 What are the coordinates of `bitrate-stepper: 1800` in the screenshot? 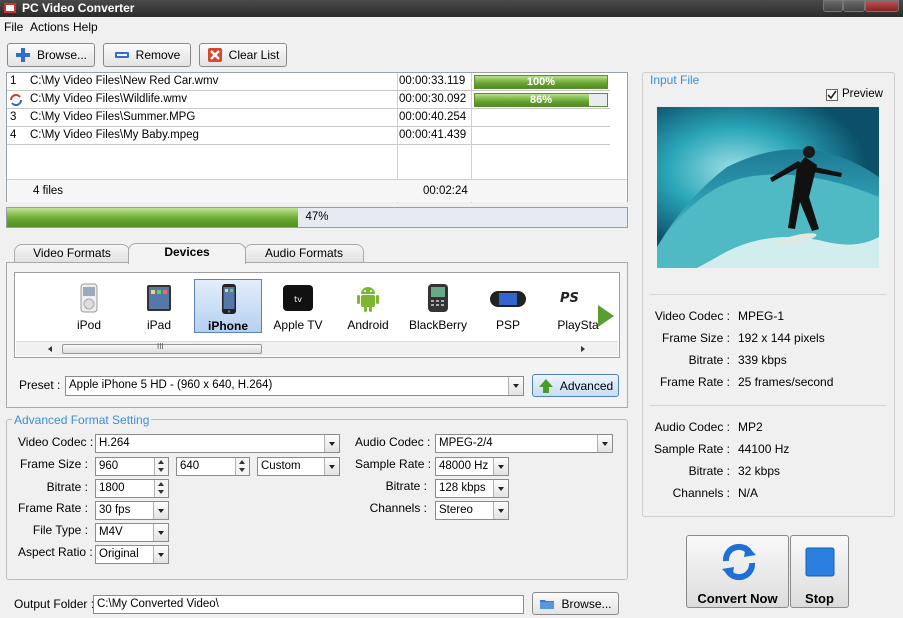 It's located at (132, 488).